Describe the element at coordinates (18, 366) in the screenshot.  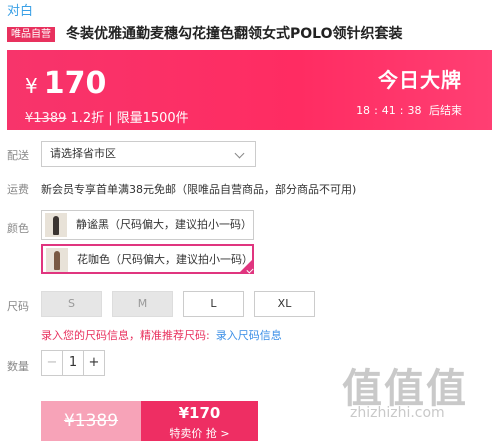
I see `quantity-label: 数量` at that location.